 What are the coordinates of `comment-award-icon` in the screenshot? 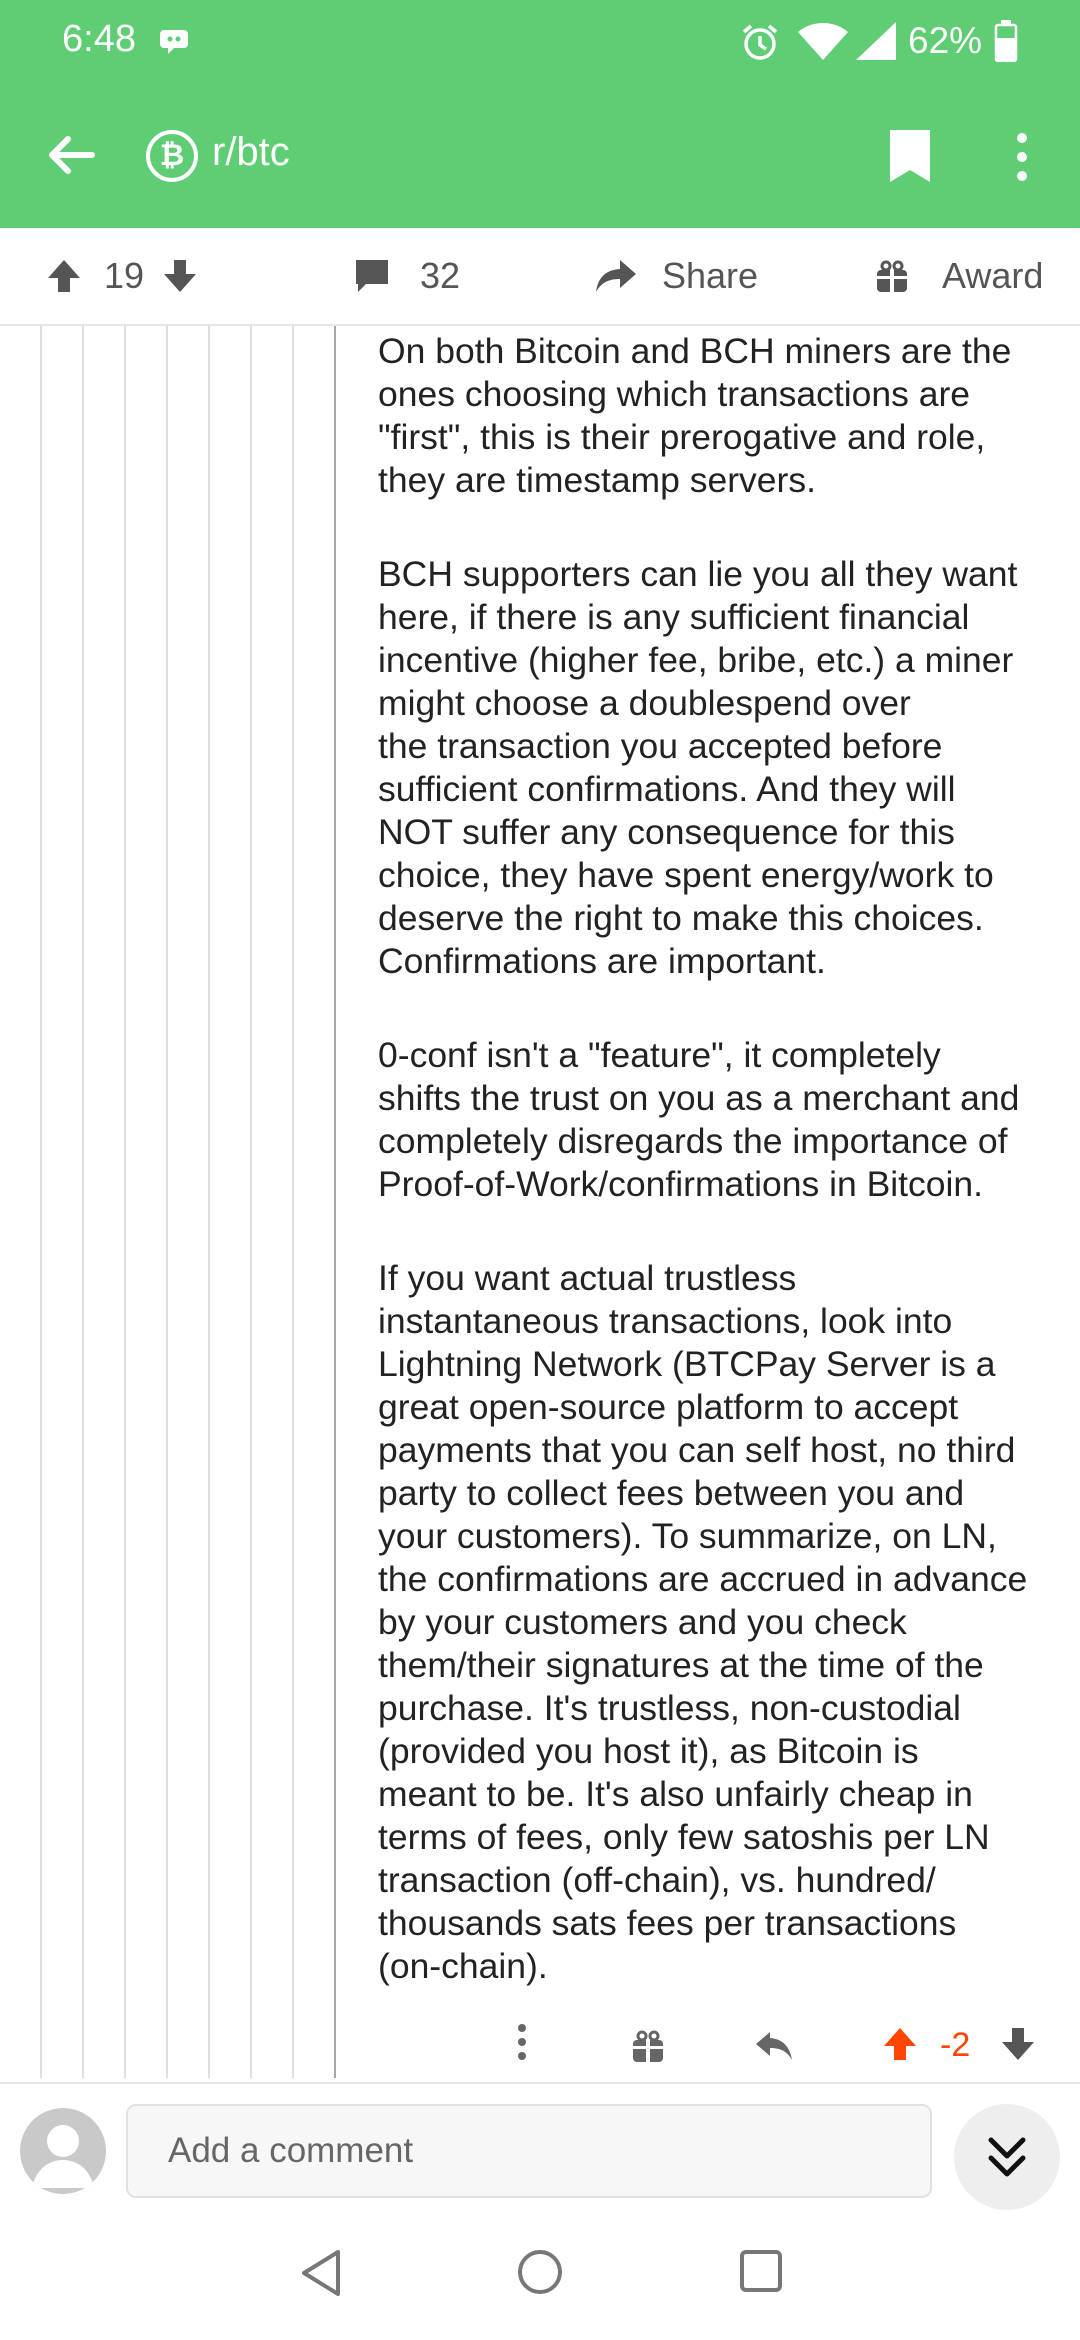 It's located at (648, 2058).